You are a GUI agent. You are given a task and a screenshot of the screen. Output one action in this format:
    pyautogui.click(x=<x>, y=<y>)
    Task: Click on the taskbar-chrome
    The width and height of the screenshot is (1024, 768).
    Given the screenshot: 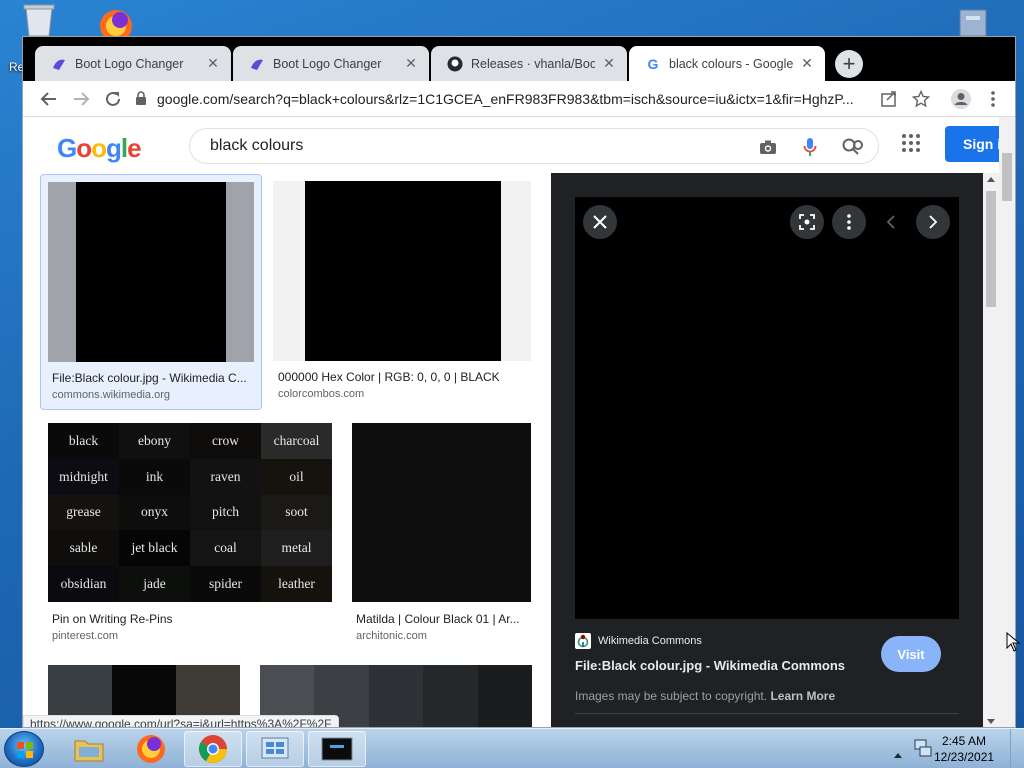 What is the action you would take?
    pyautogui.click(x=213, y=749)
    